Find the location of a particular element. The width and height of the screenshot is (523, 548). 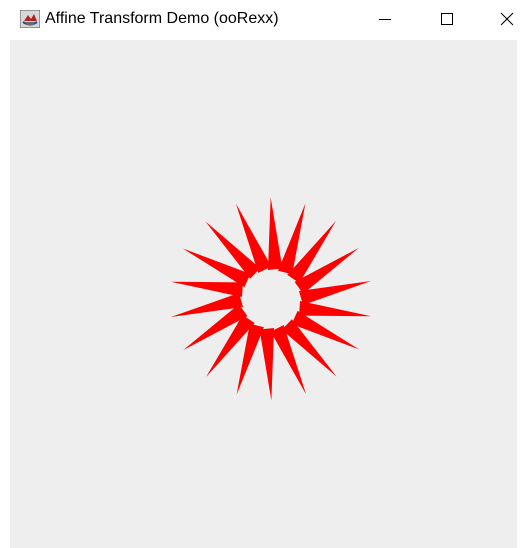

maximize-button is located at coordinates (447, 19).